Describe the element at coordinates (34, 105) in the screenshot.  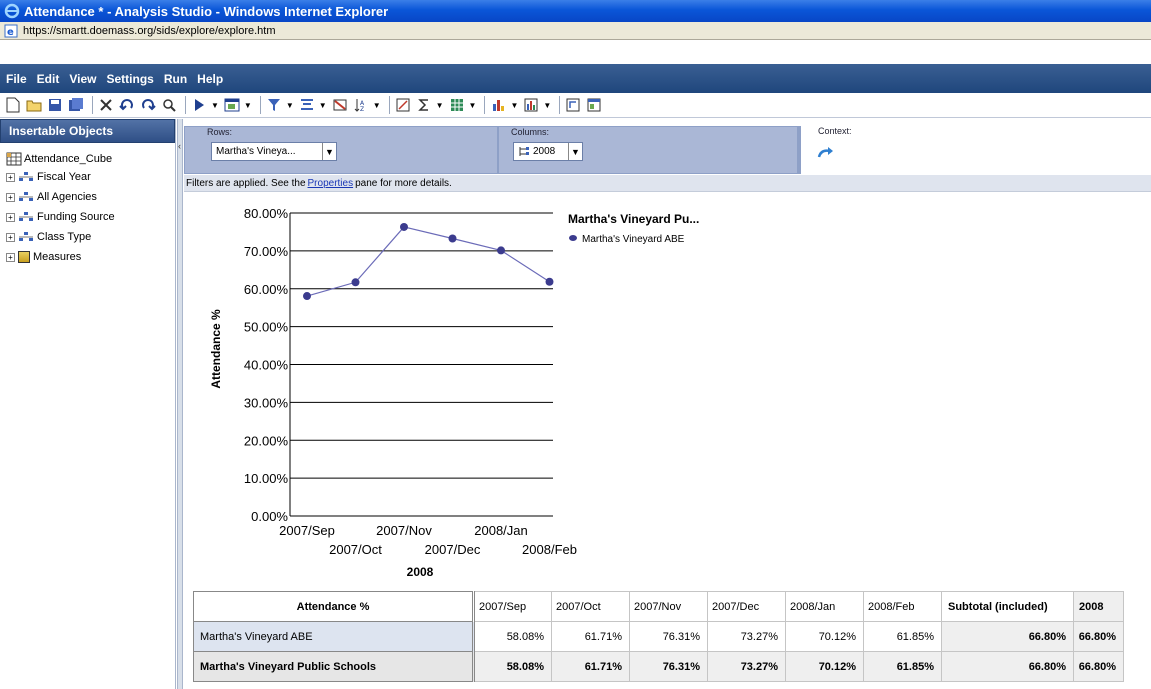
I see `open-folder-icon` at that location.